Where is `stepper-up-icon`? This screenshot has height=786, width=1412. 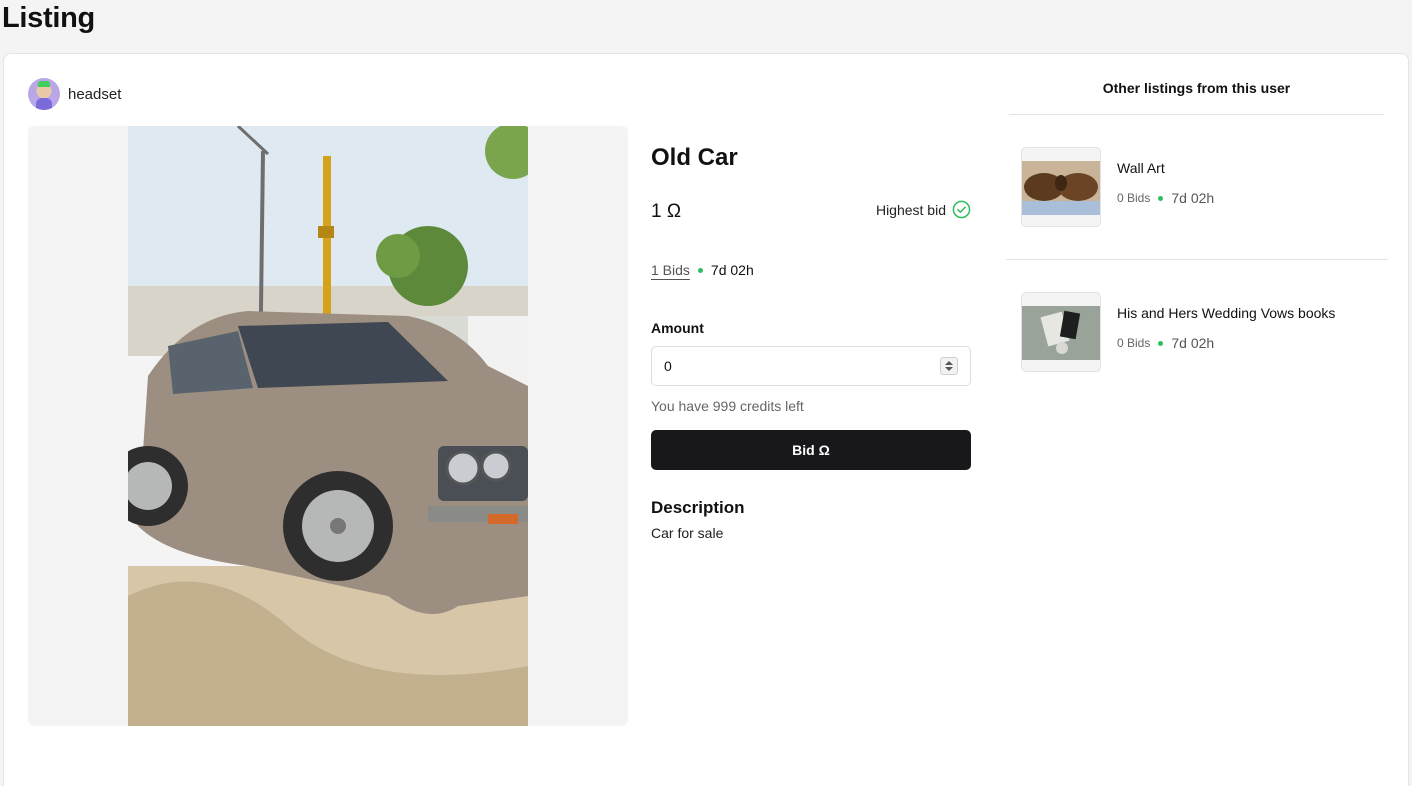
stepper-up-icon is located at coordinates (949, 363).